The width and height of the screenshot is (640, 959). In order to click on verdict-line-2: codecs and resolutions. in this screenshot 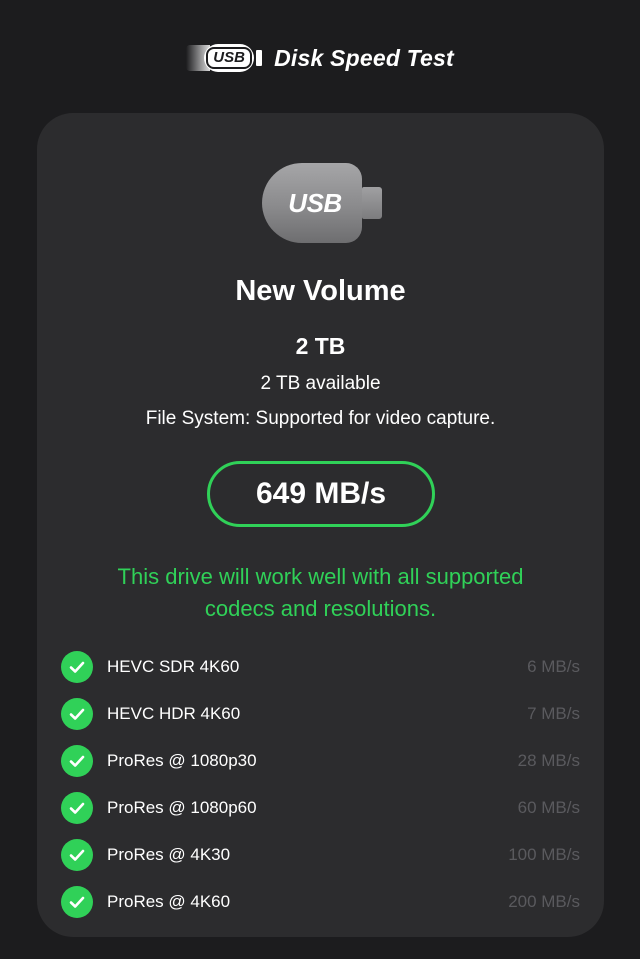, I will do `click(320, 608)`.